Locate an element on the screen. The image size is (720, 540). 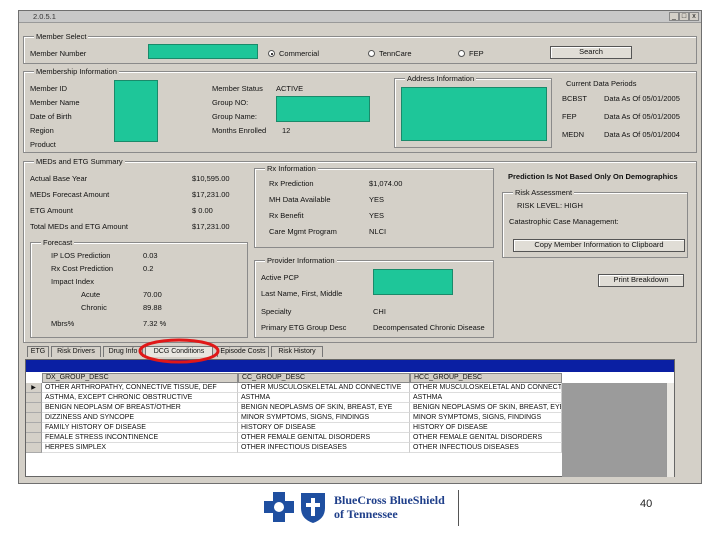
group-name-label: Group Name: is located at coordinates (235, 116).